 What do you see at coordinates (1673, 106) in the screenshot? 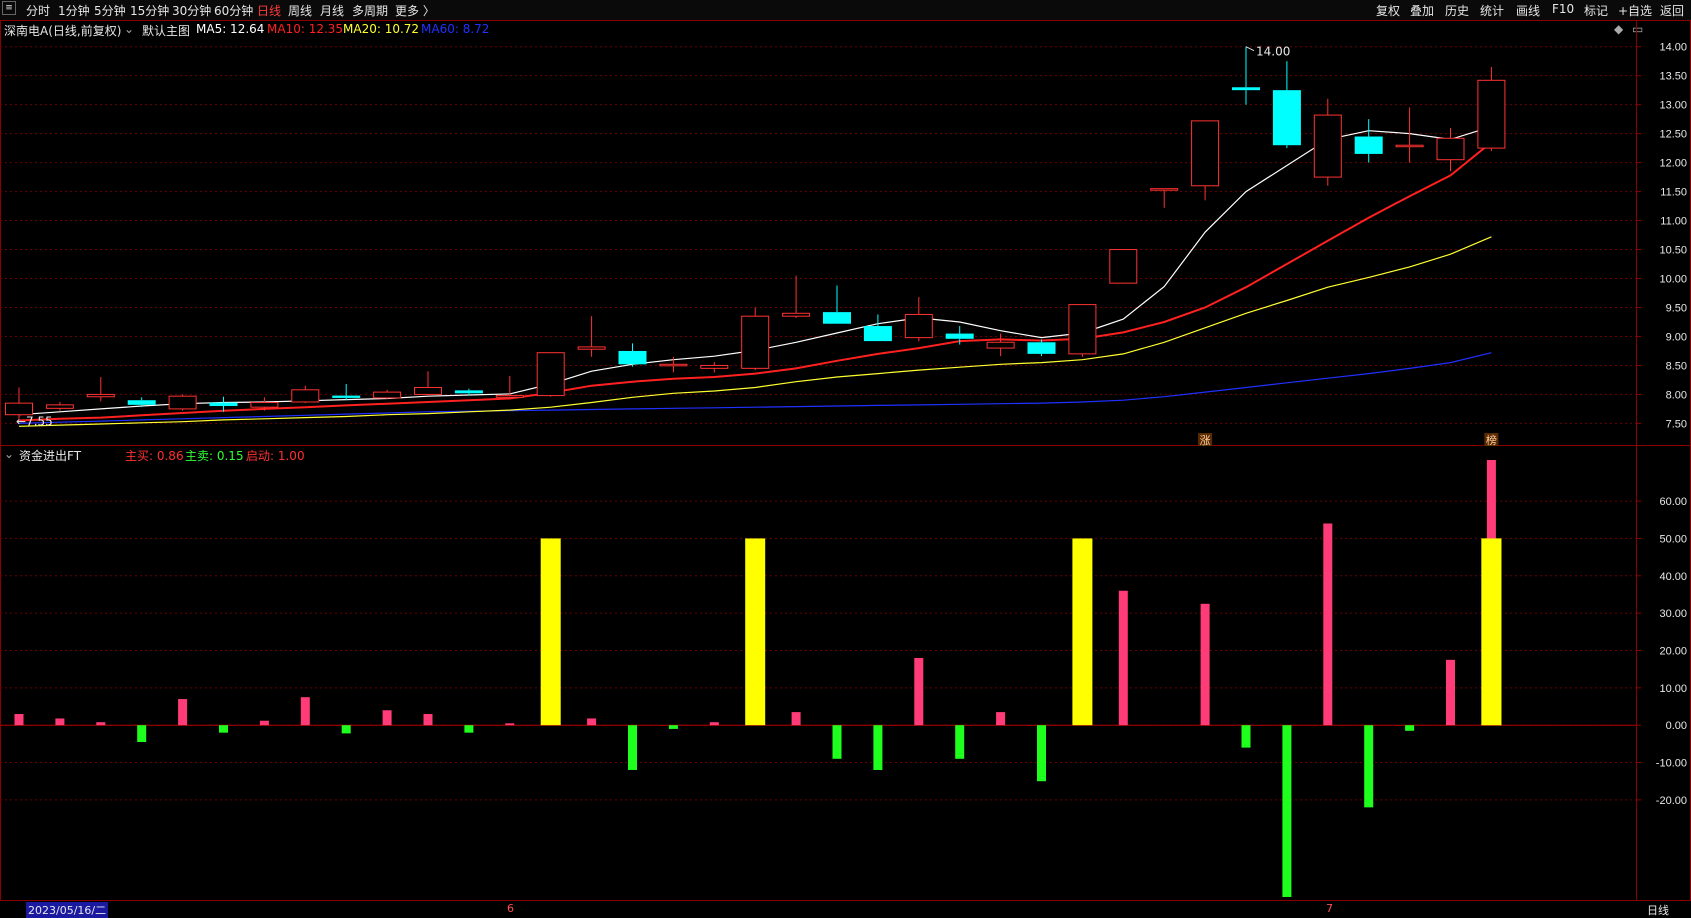
I see `price-tick-label: 13.00` at bounding box center [1673, 106].